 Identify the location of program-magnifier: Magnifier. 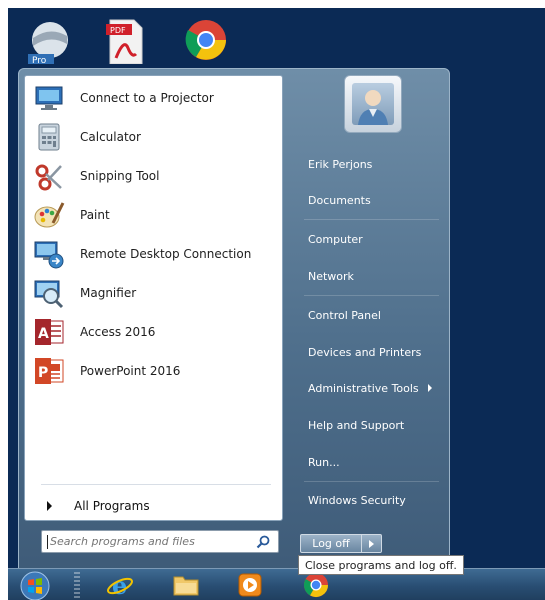
(153, 293).